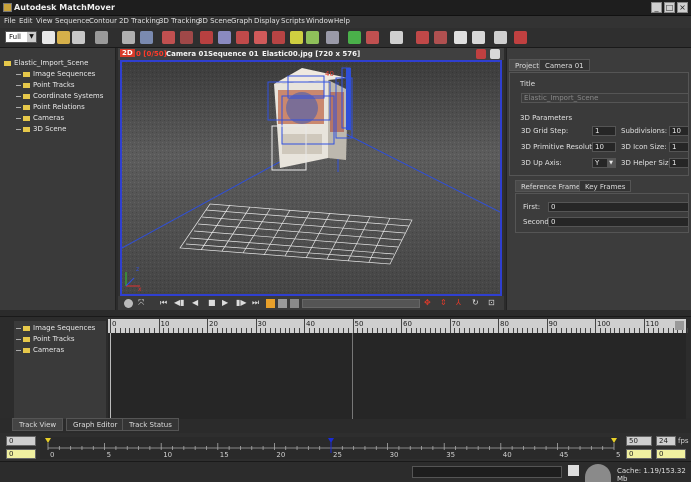  Describe the element at coordinates (354, 37) in the screenshot. I see `axis-icon` at that location.